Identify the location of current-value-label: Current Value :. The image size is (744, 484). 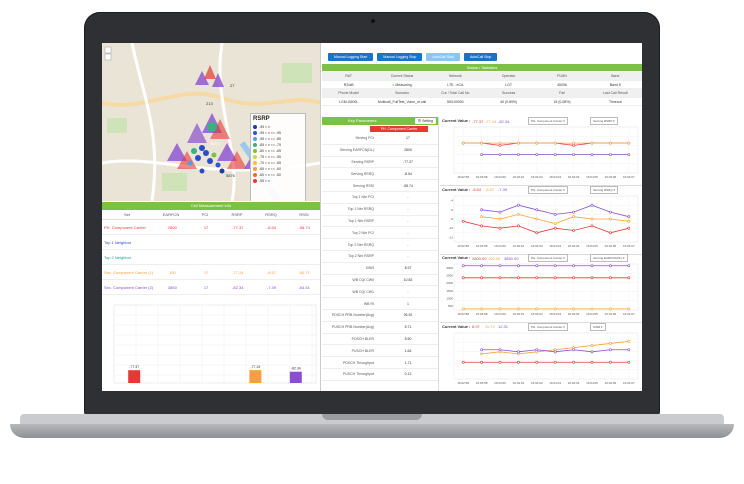
(456, 120).